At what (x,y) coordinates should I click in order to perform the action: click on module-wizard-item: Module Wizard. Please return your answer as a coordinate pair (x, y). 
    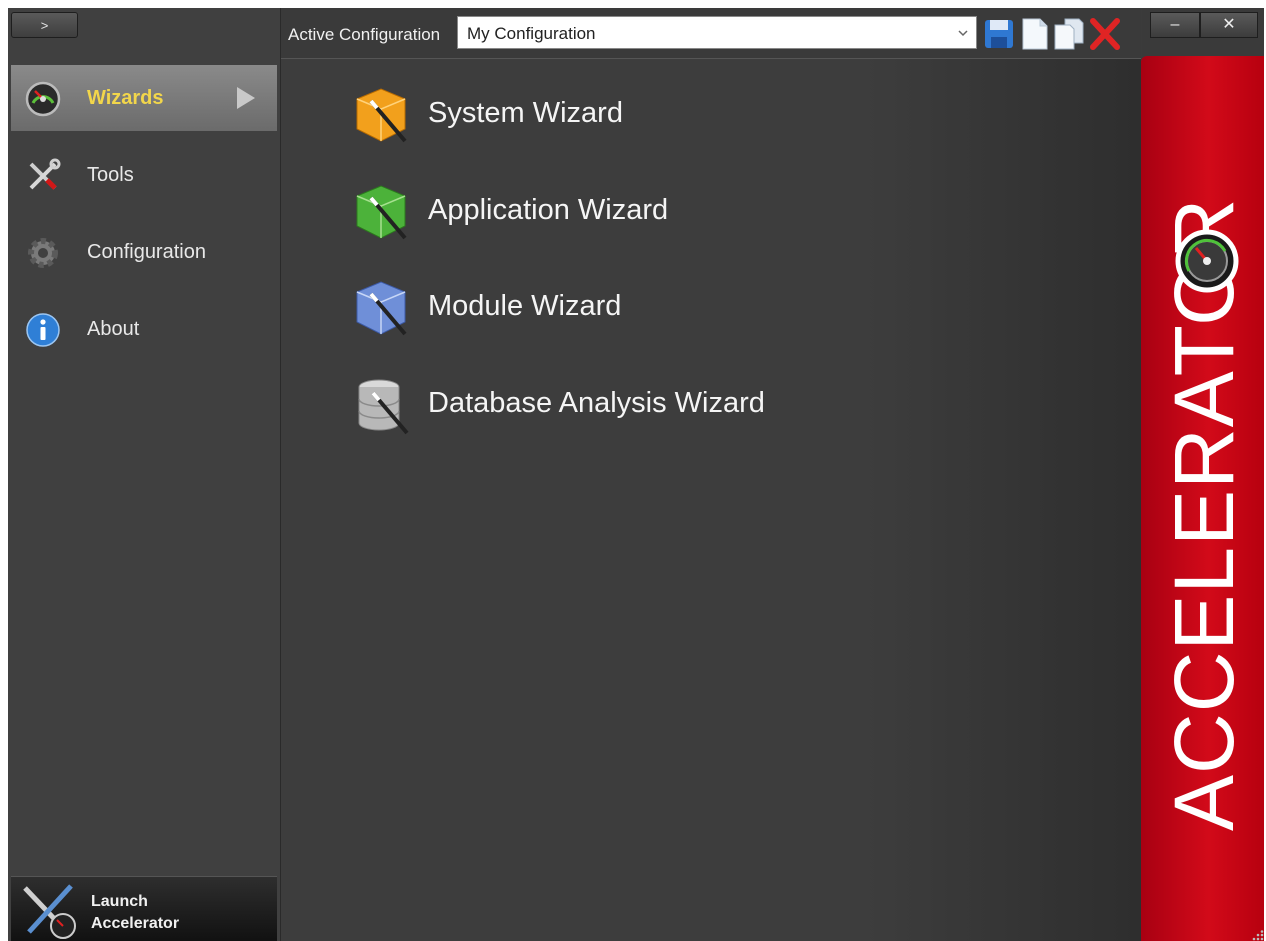
    Looking at the image, I should click on (561, 310).